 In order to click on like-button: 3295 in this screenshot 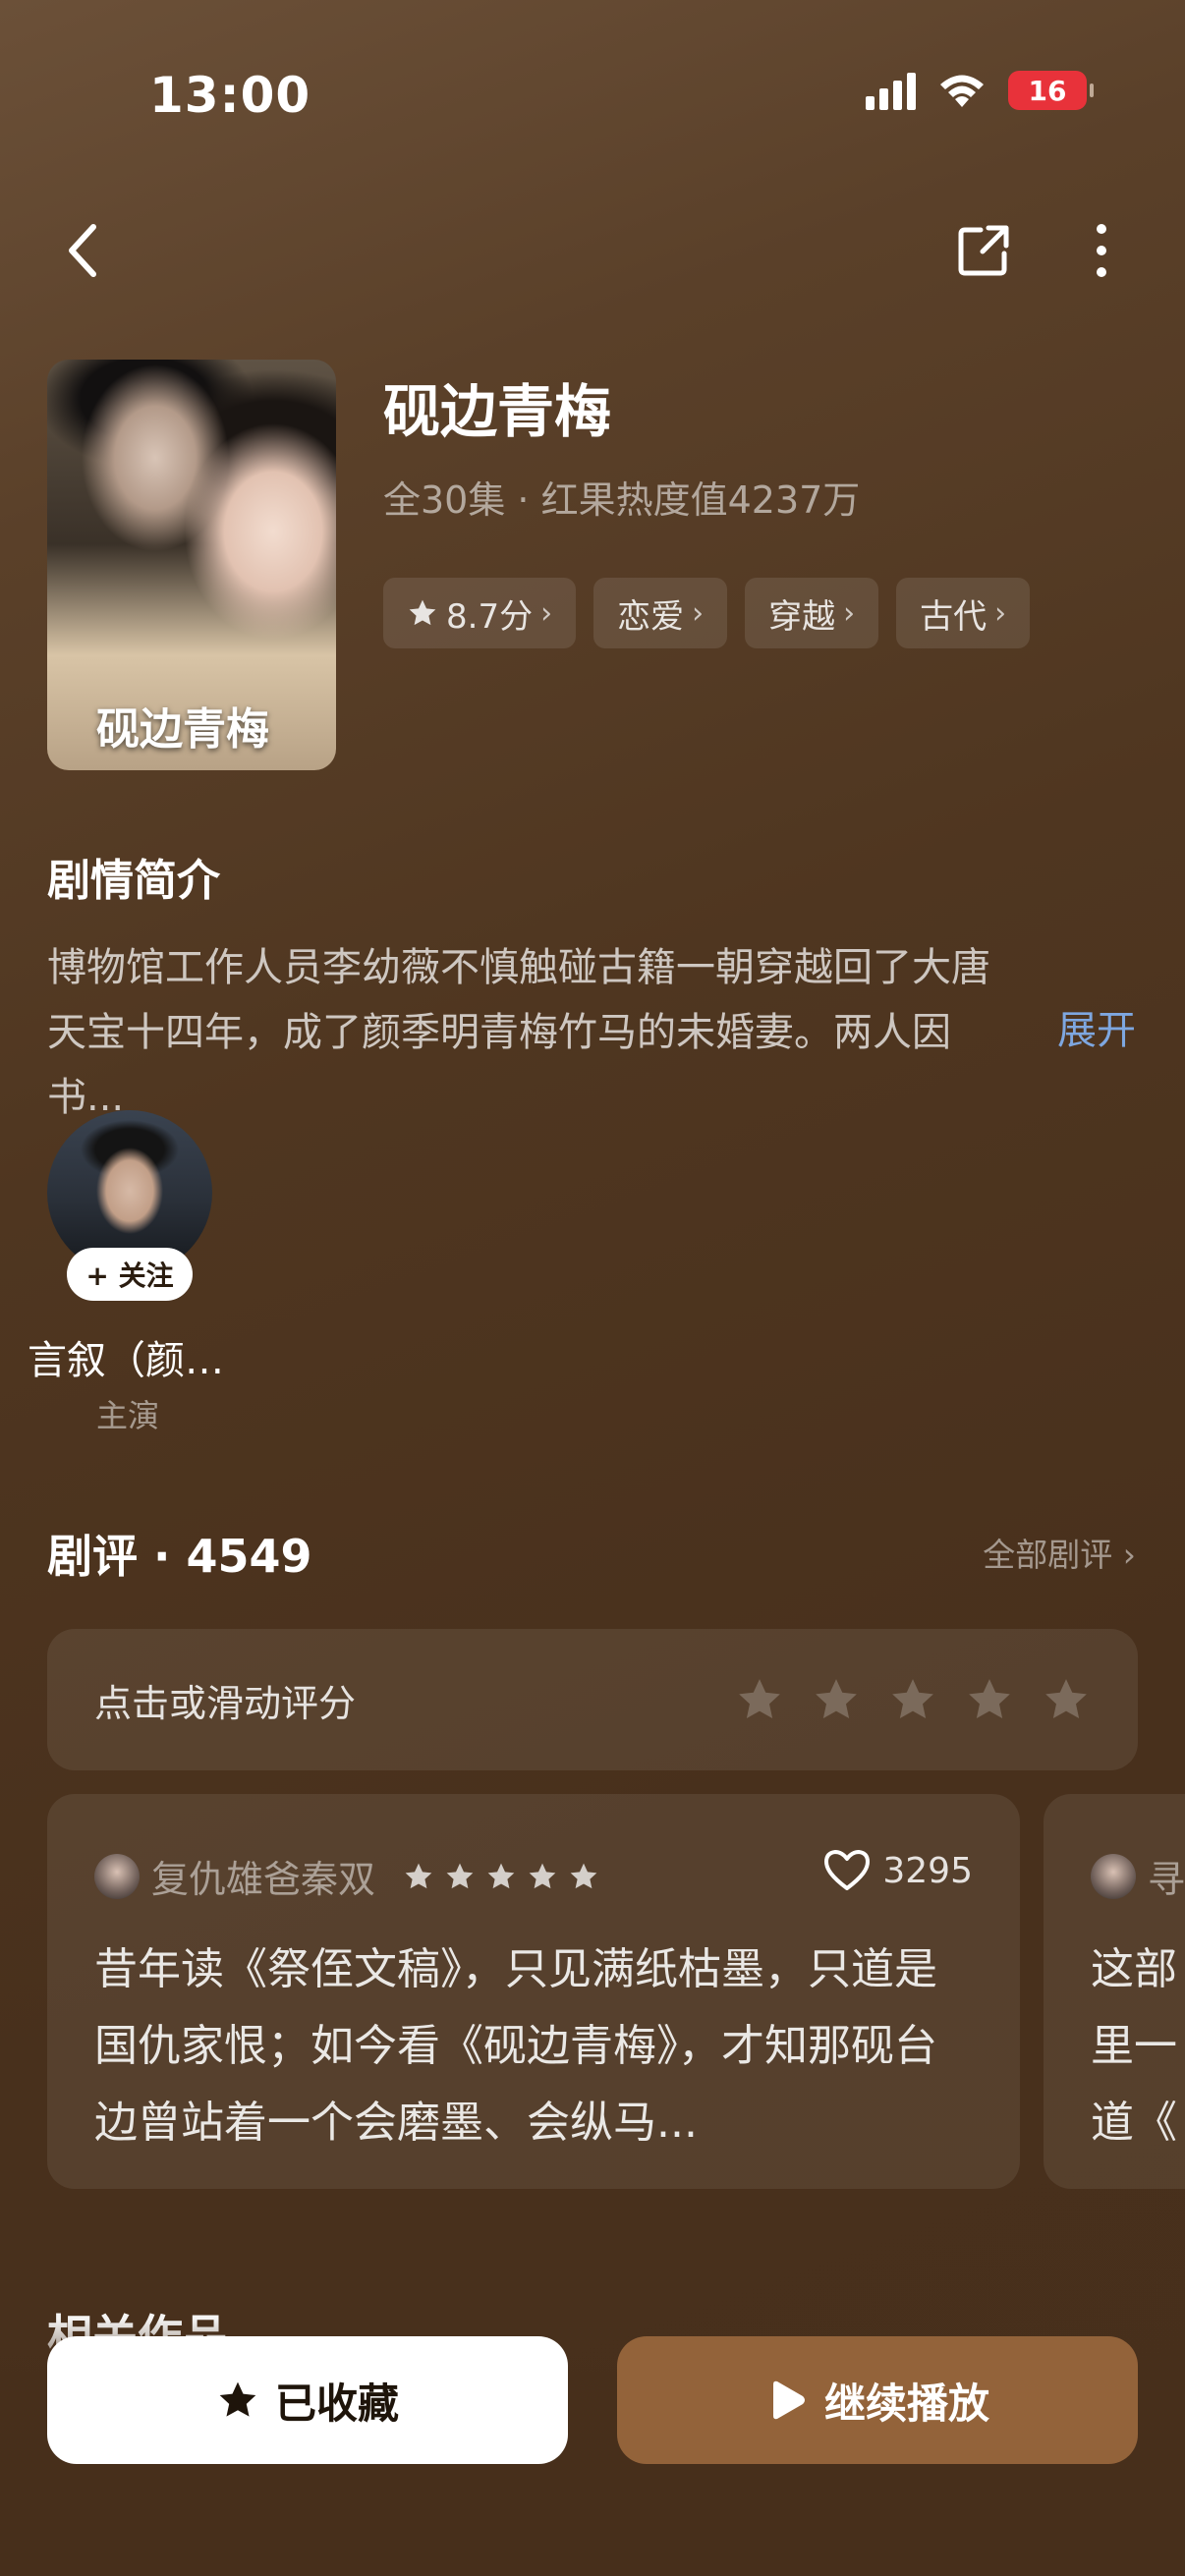, I will do `click(898, 1870)`.